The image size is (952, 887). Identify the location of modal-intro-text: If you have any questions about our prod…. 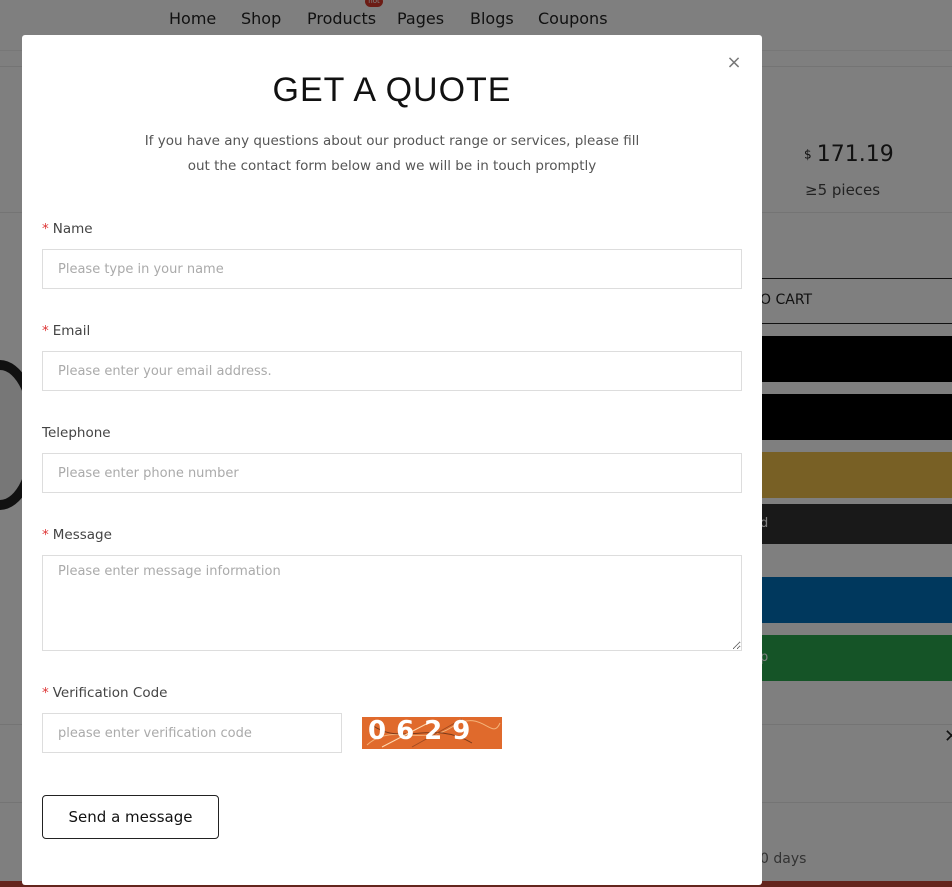
(392, 153).